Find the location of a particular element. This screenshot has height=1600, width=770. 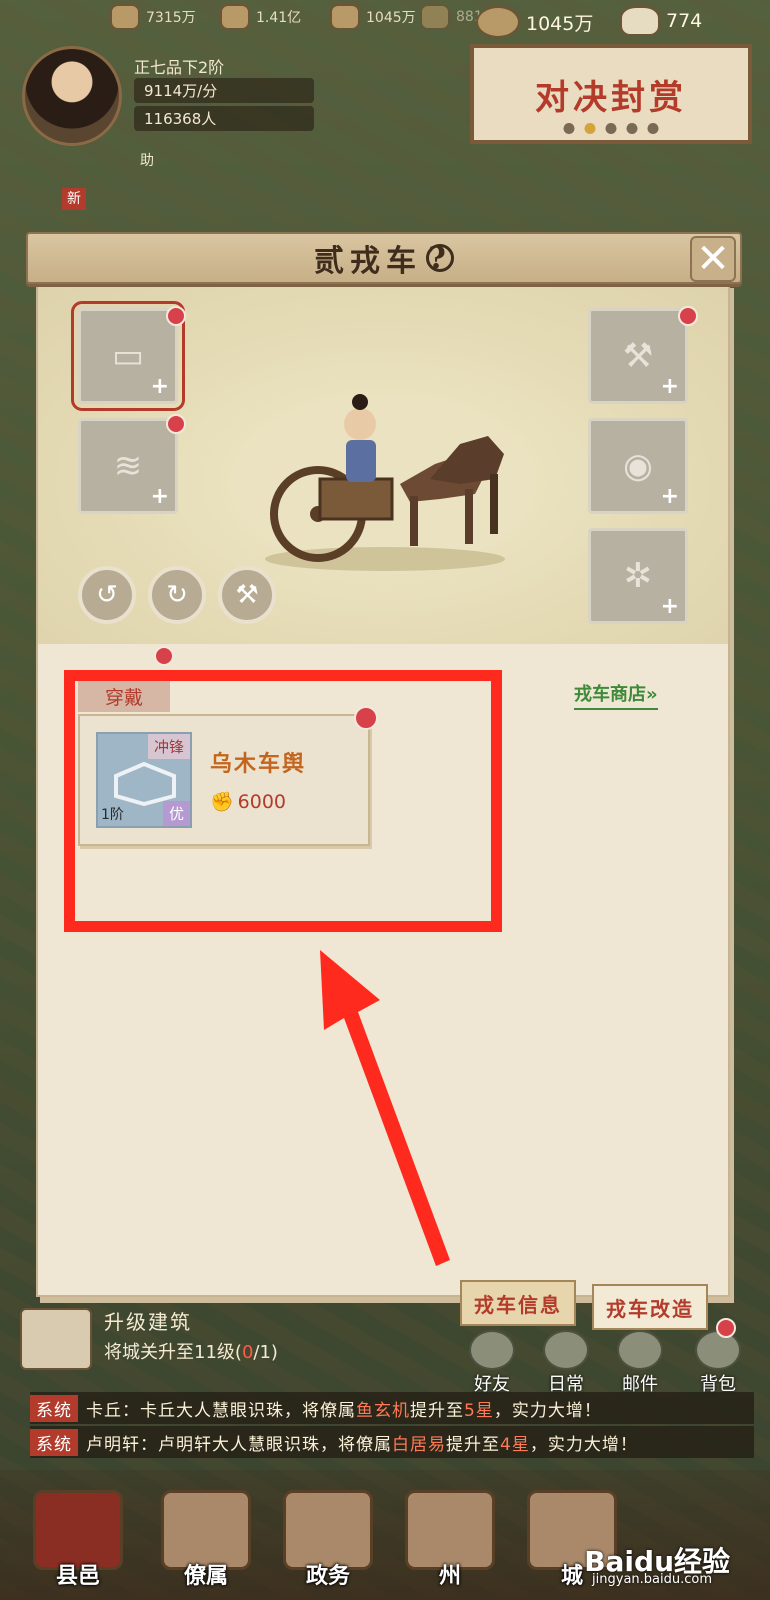

rotate-right-icon: ↻ is located at coordinates (177, 595).